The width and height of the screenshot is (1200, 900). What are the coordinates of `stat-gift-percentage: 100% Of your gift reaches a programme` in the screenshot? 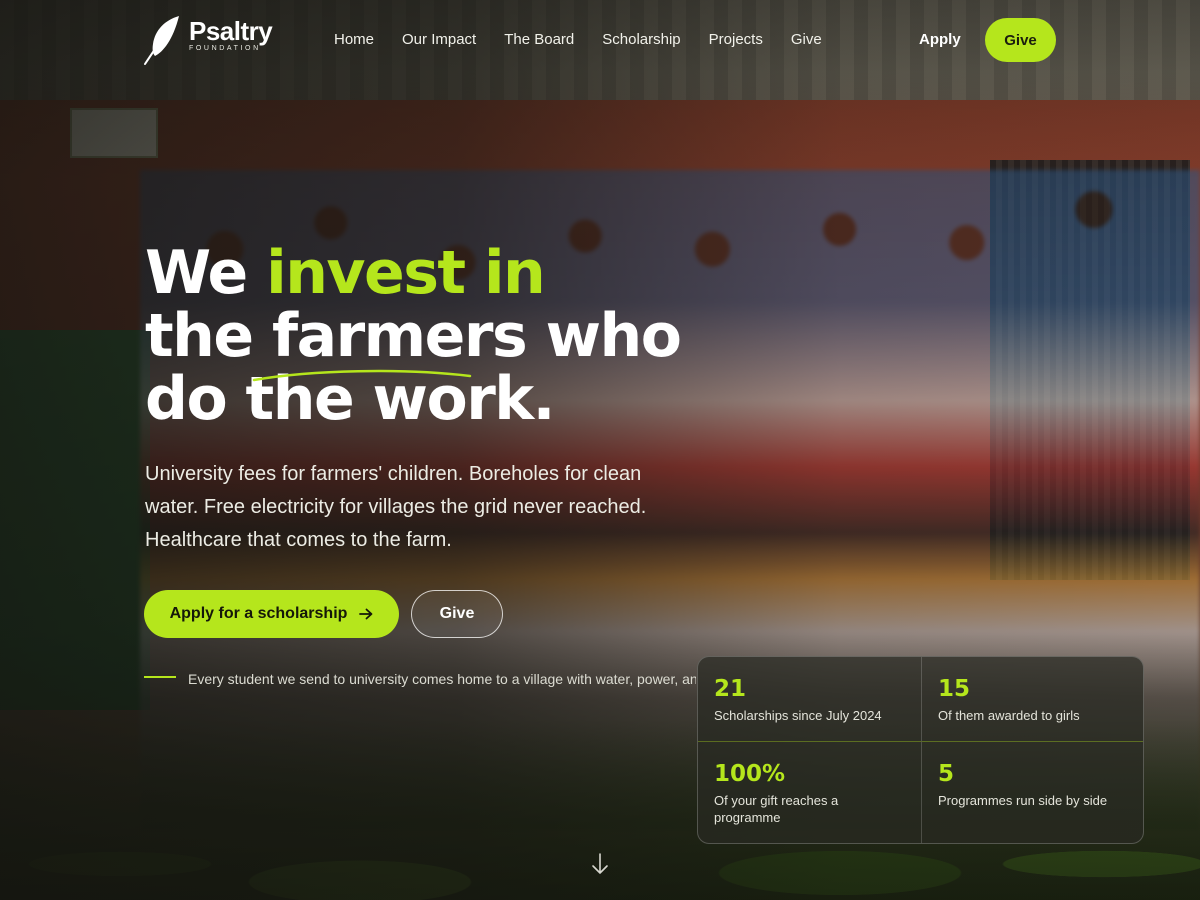 It's located at (810, 792).